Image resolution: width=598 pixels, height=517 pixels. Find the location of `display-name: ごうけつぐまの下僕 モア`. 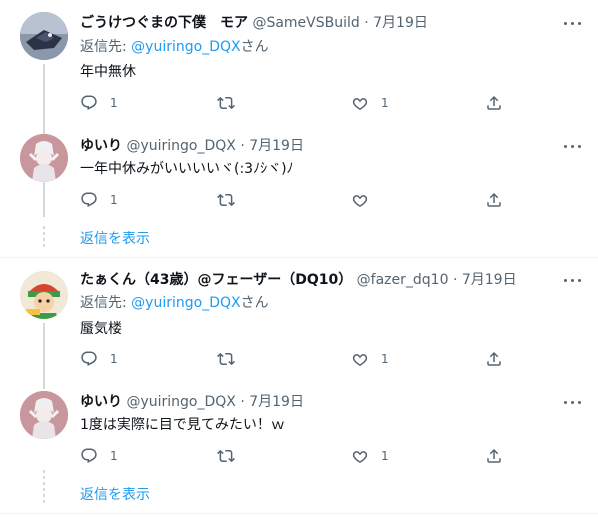

display-name: ごうけつぐまの下僕 モア is located at coordinates (164, 23).